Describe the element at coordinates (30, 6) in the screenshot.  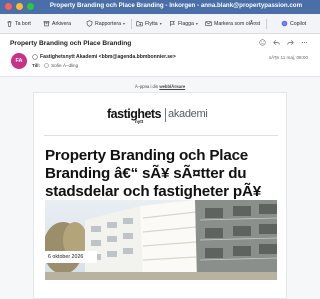
I see `zoom-window-button` at that location.